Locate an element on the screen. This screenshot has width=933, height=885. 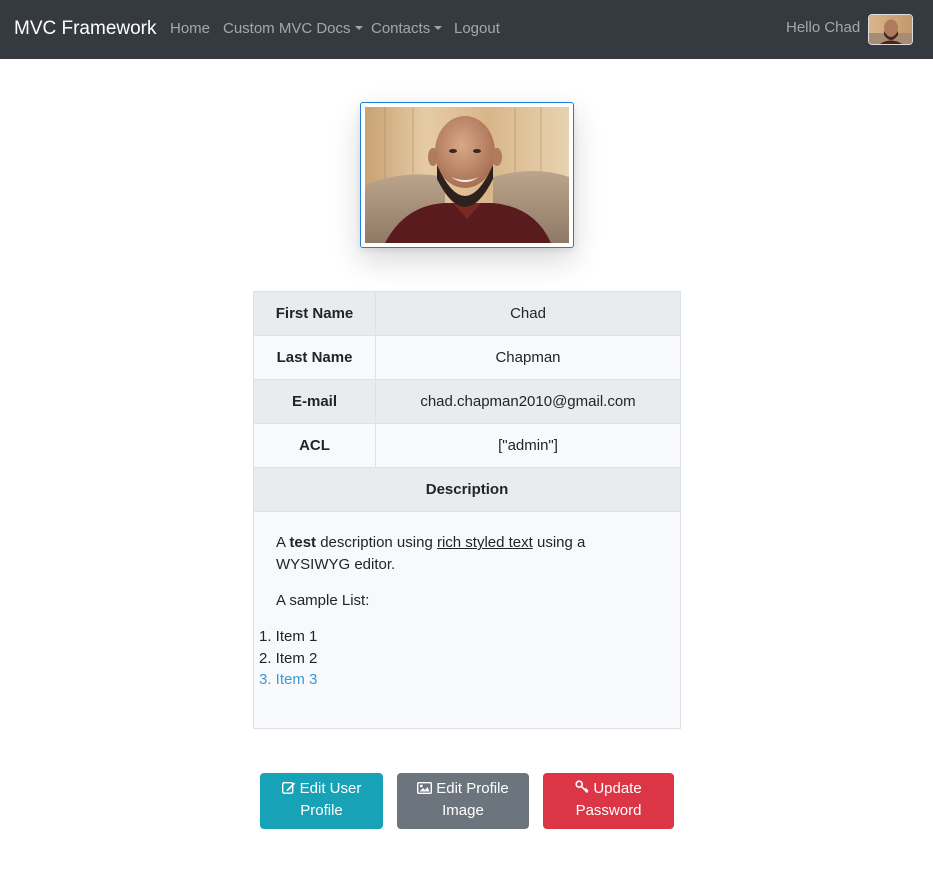
nav-custom-mvc-docs-dropdown: Custom MVC Docs is located at coordinates (293, 29).